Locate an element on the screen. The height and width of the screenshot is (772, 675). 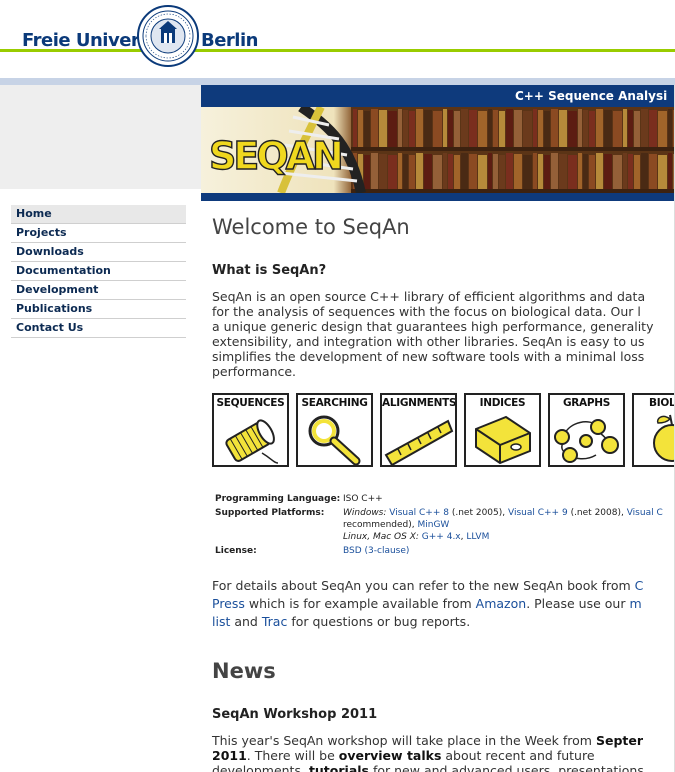
index-box-icon is located at coordinates (503, 440).